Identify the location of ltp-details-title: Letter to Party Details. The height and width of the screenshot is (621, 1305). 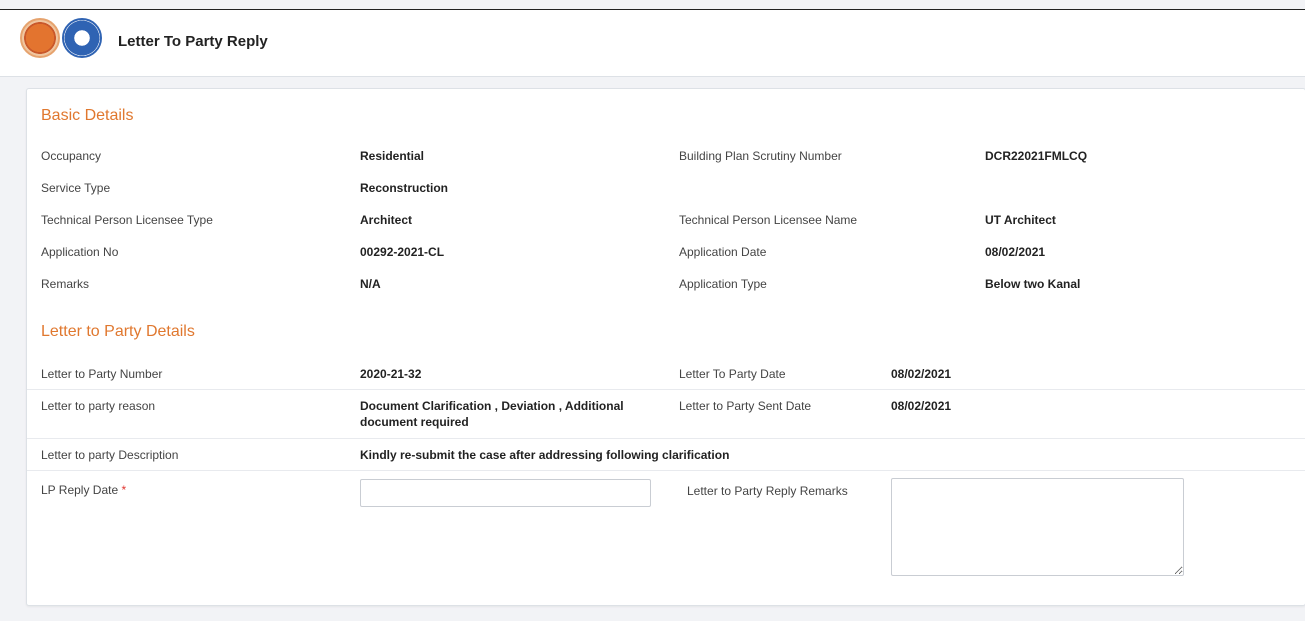
(118, 331).